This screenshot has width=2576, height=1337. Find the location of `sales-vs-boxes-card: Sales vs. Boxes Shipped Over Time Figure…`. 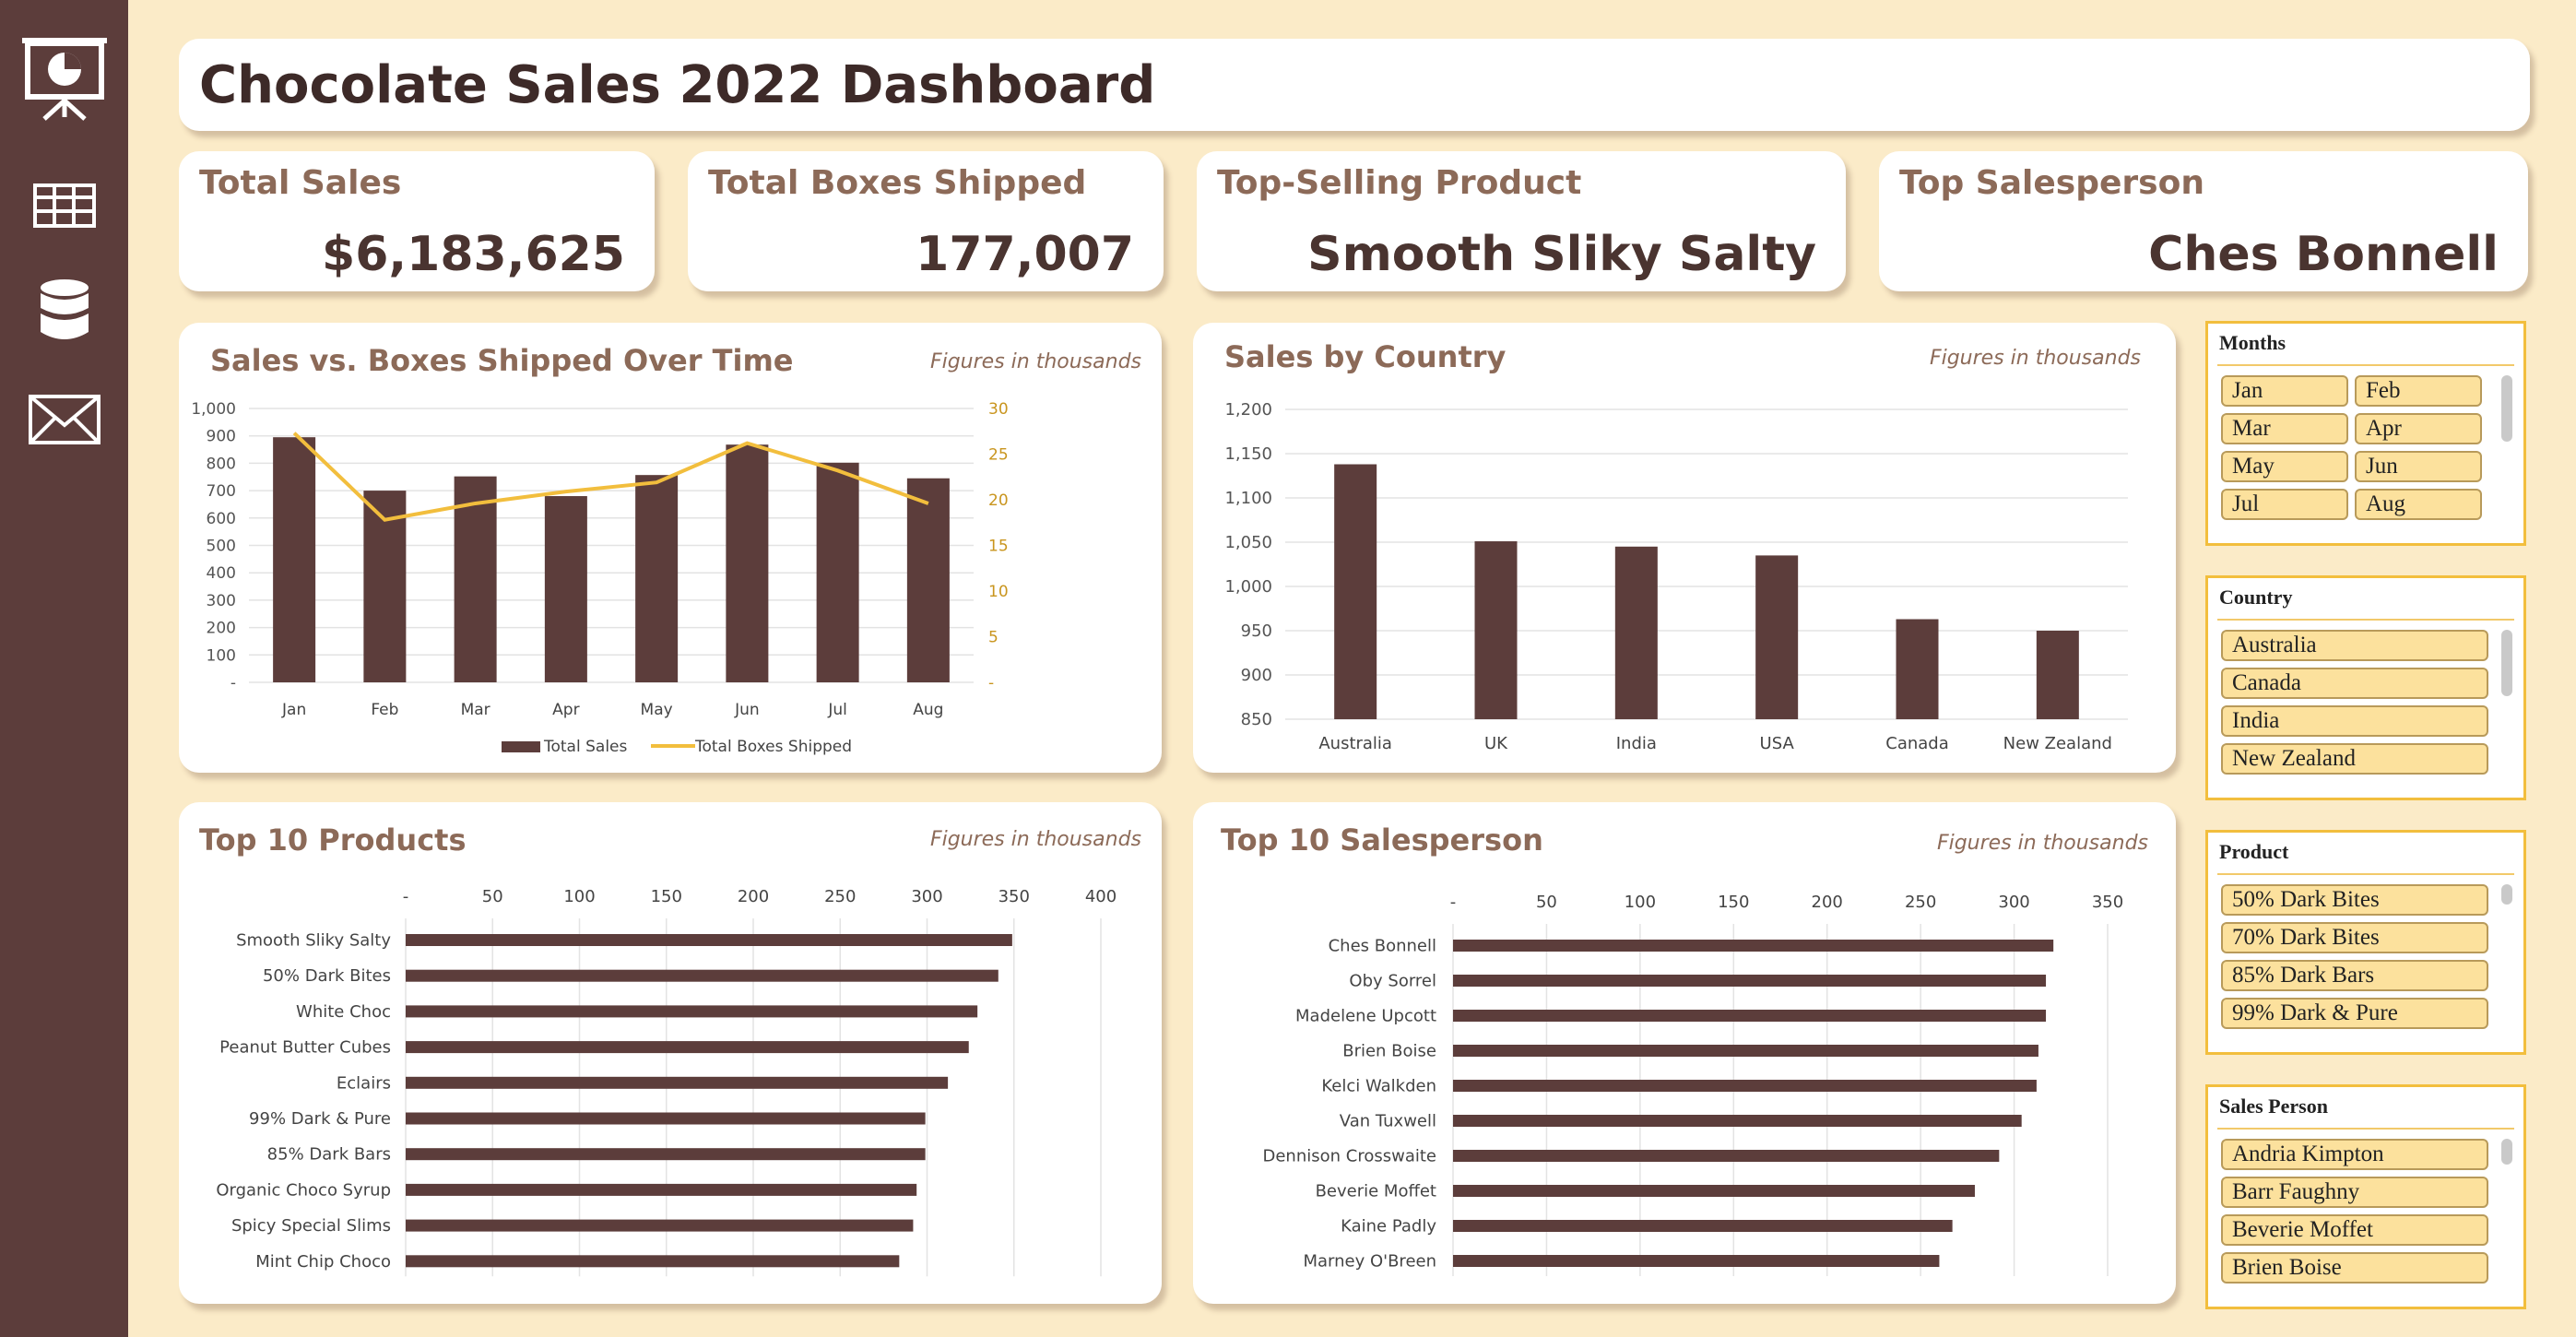

sales-vs-boxes-card: Sales vs. Boxes Shipped Over Time Figure… is located at coordinates (670, 548).